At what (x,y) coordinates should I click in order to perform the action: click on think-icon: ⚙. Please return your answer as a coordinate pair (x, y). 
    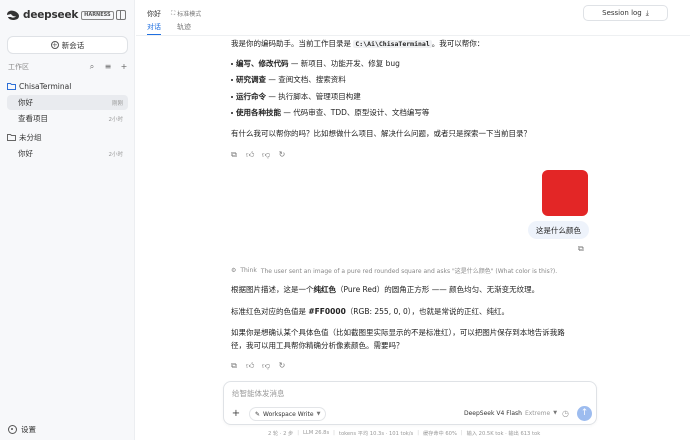
    Looking at the image, I should click on (234, 270).